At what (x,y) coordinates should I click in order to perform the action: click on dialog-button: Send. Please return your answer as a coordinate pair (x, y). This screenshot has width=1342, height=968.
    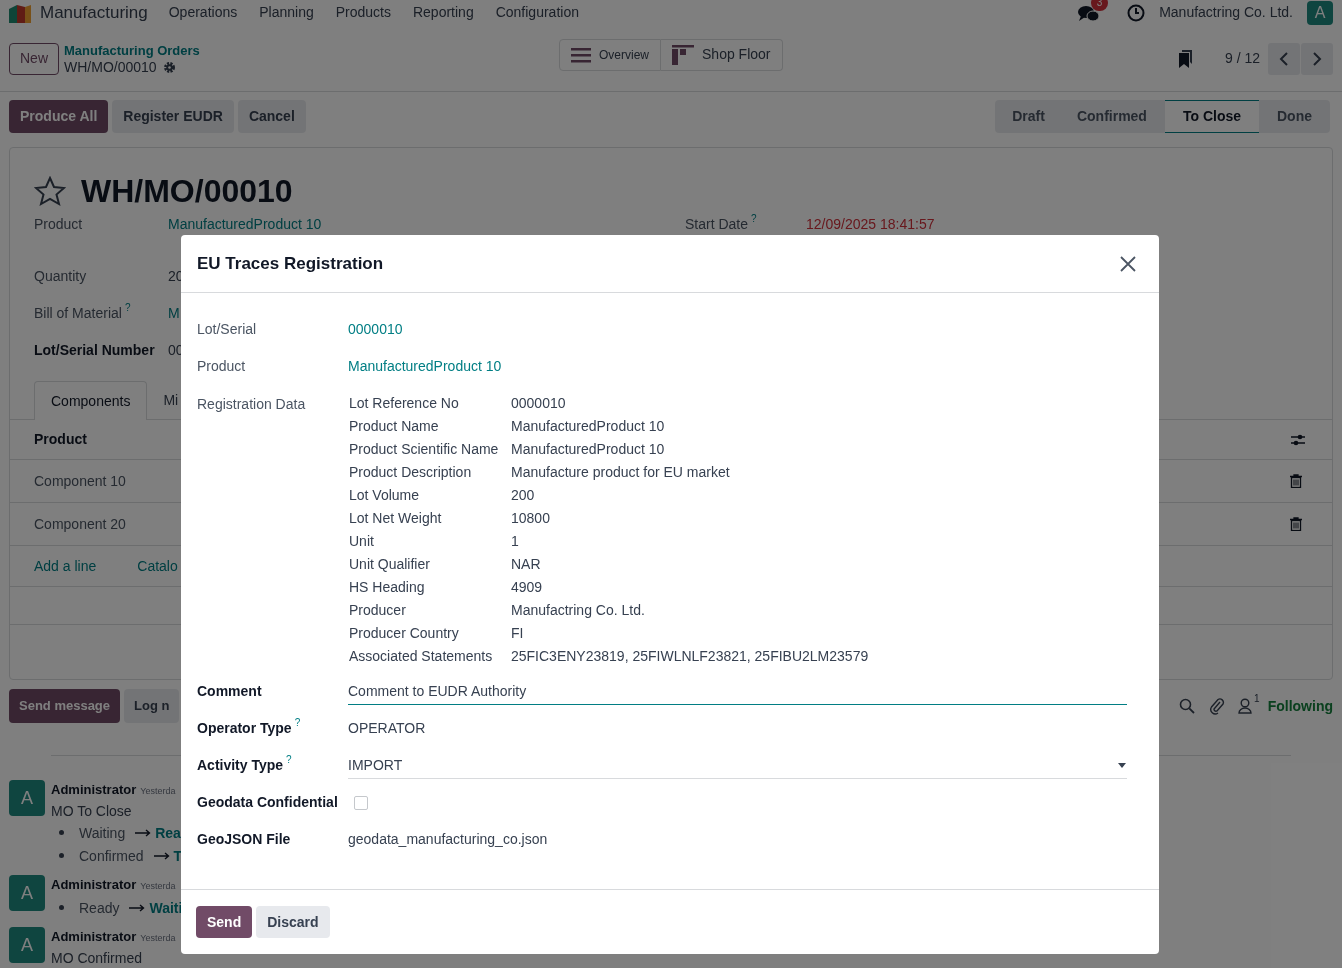
    Looking at the image, I should click on (224, 922).